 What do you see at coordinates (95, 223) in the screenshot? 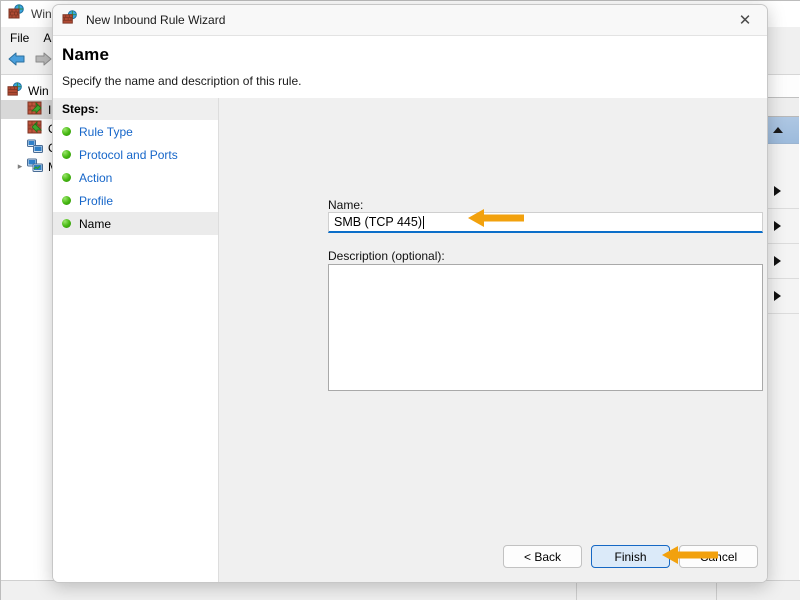
I see `step-name-label: Name` at bounding box center [95, 223].